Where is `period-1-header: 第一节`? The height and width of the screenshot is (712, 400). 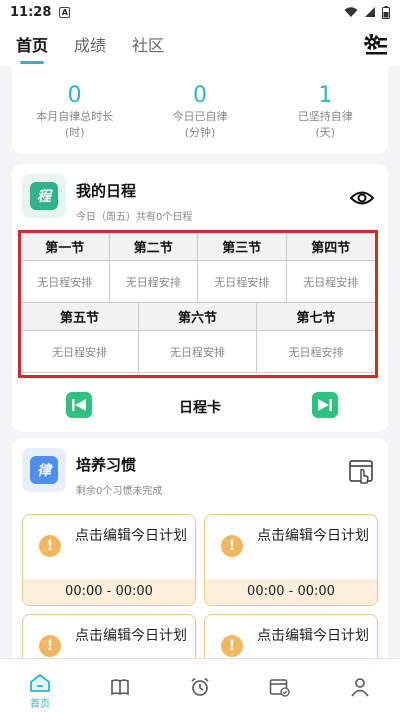 period-1-header: 第一节 is located at coordinates (65, 247).